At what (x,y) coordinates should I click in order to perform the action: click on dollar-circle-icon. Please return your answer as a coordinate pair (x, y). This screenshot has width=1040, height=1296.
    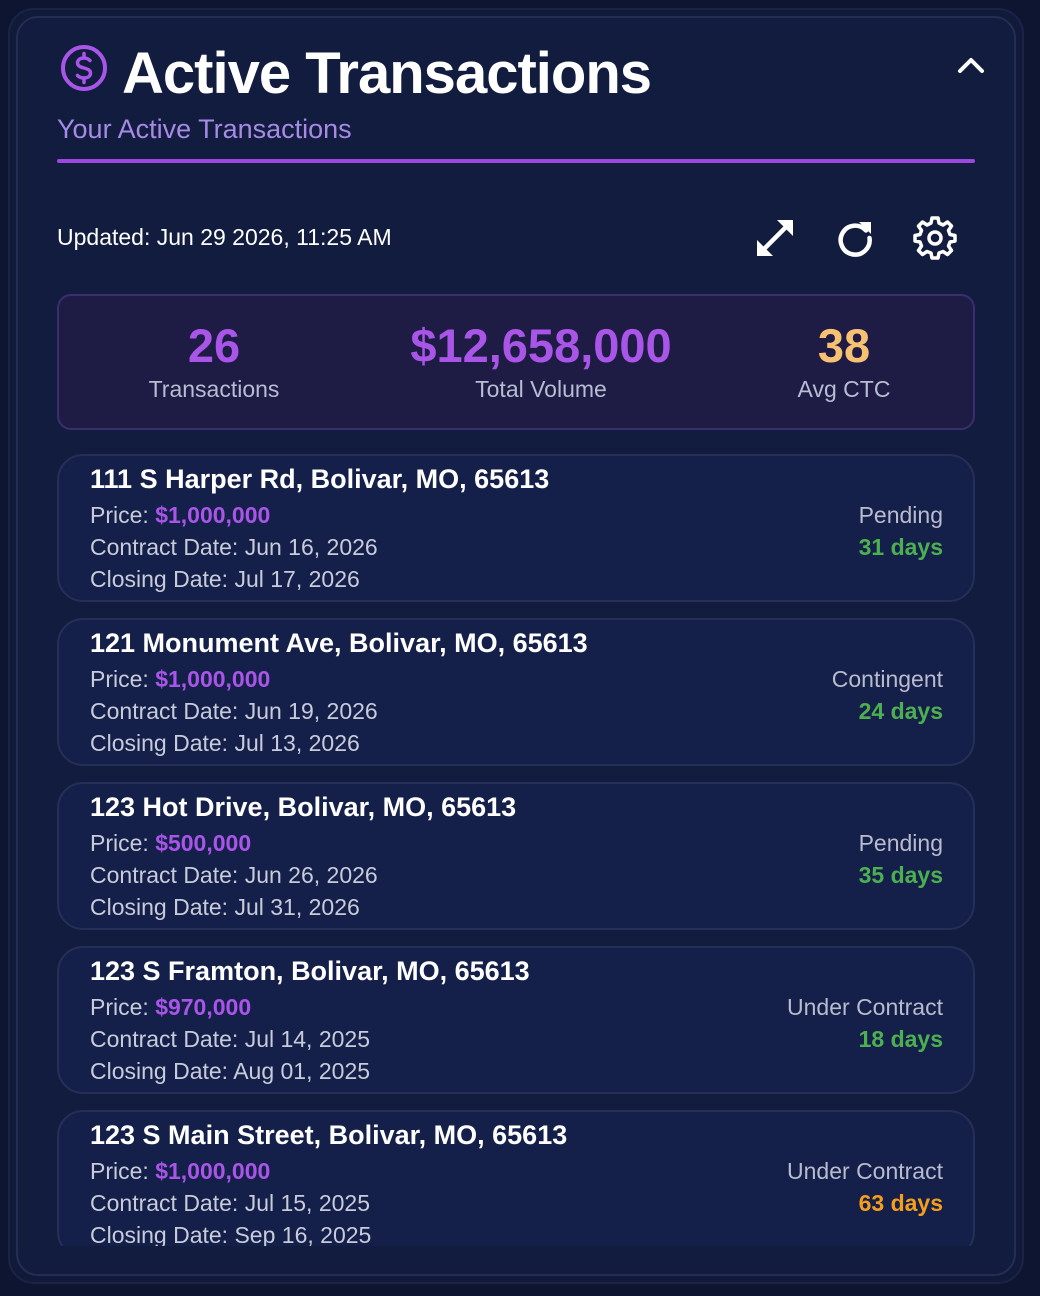
    Looking at the image, I should click on (84, 68).